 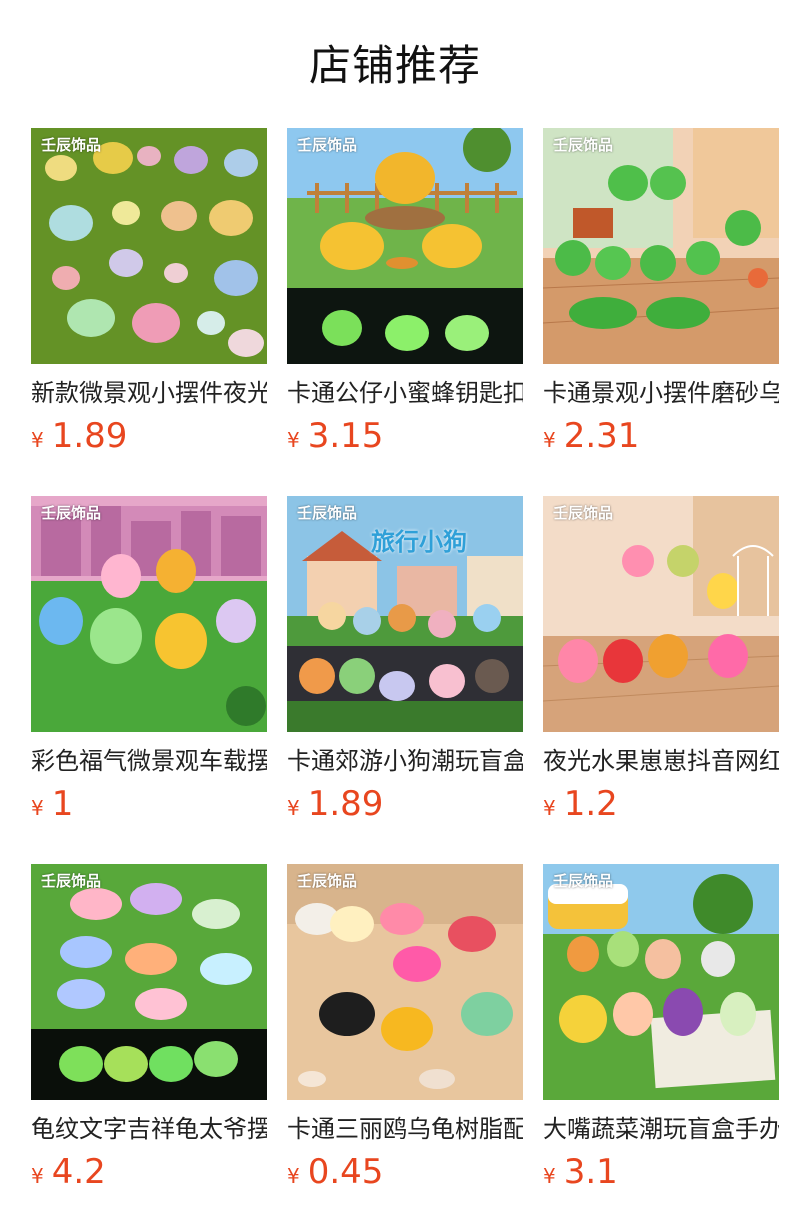 What do you see at coordinates (661, 393) in the screenshot?
I see `product-name: 卡通景观小摆件磨砂乌龟` at bounding box center [661, 393].